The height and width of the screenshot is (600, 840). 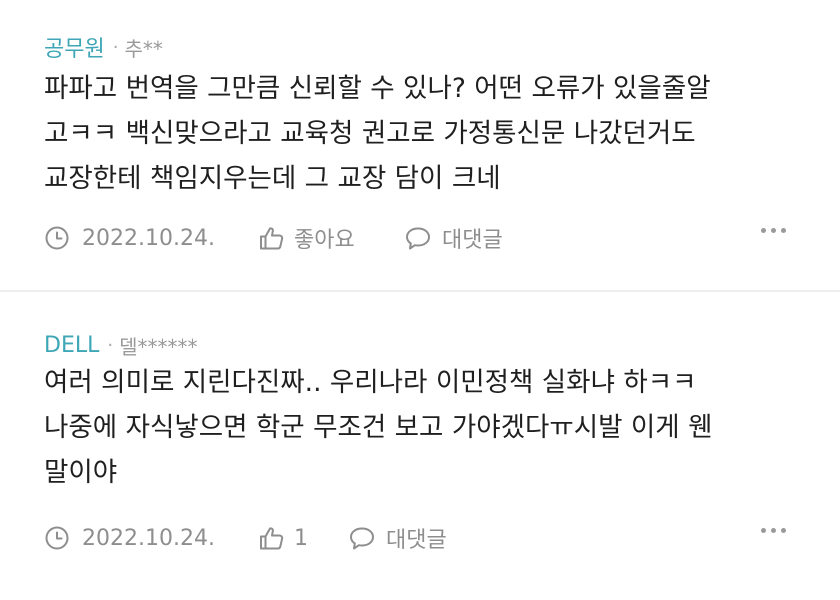 I want to click on comment-body-line: 교장한테 책임지우는데 그 교장 담이 크네, so click(x=272, y=178).